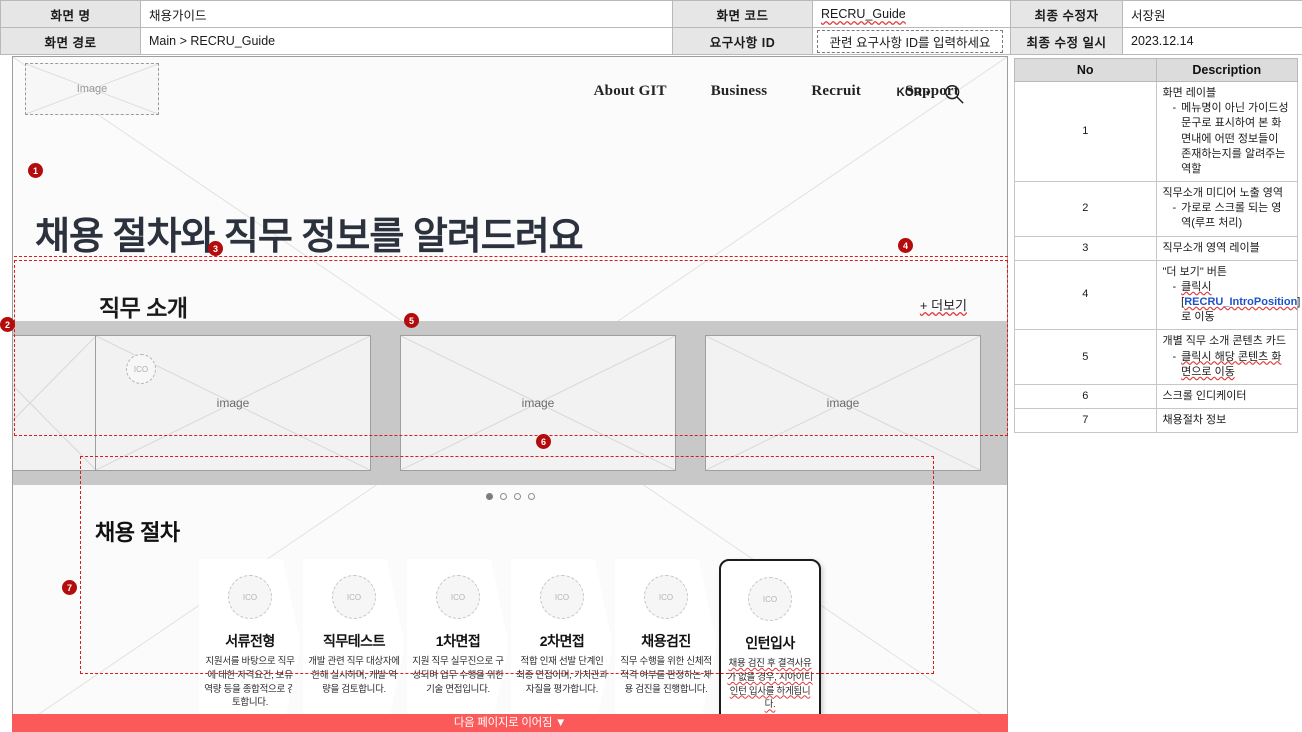 This screenshot has width=1302, height=732. Describe the element at coordinates (1223, 193) in the screenshot. I see `row-title: 직무소개 미디어 노출 영역` at that location.